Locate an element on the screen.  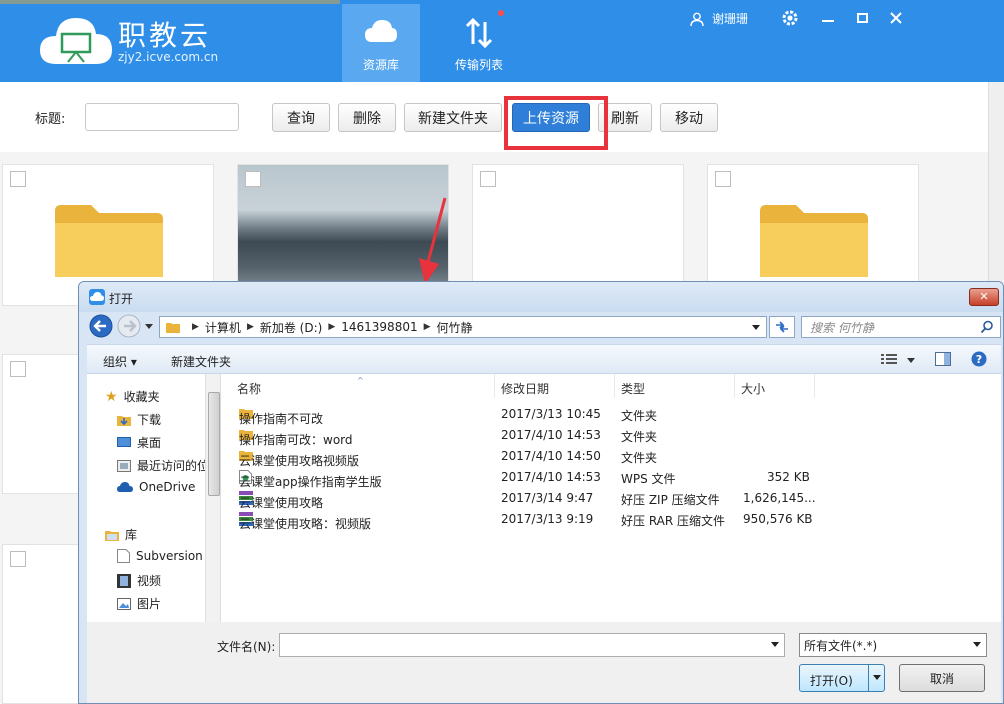
user-menu: 谢珊珊 is located at coordinates (719, 18).